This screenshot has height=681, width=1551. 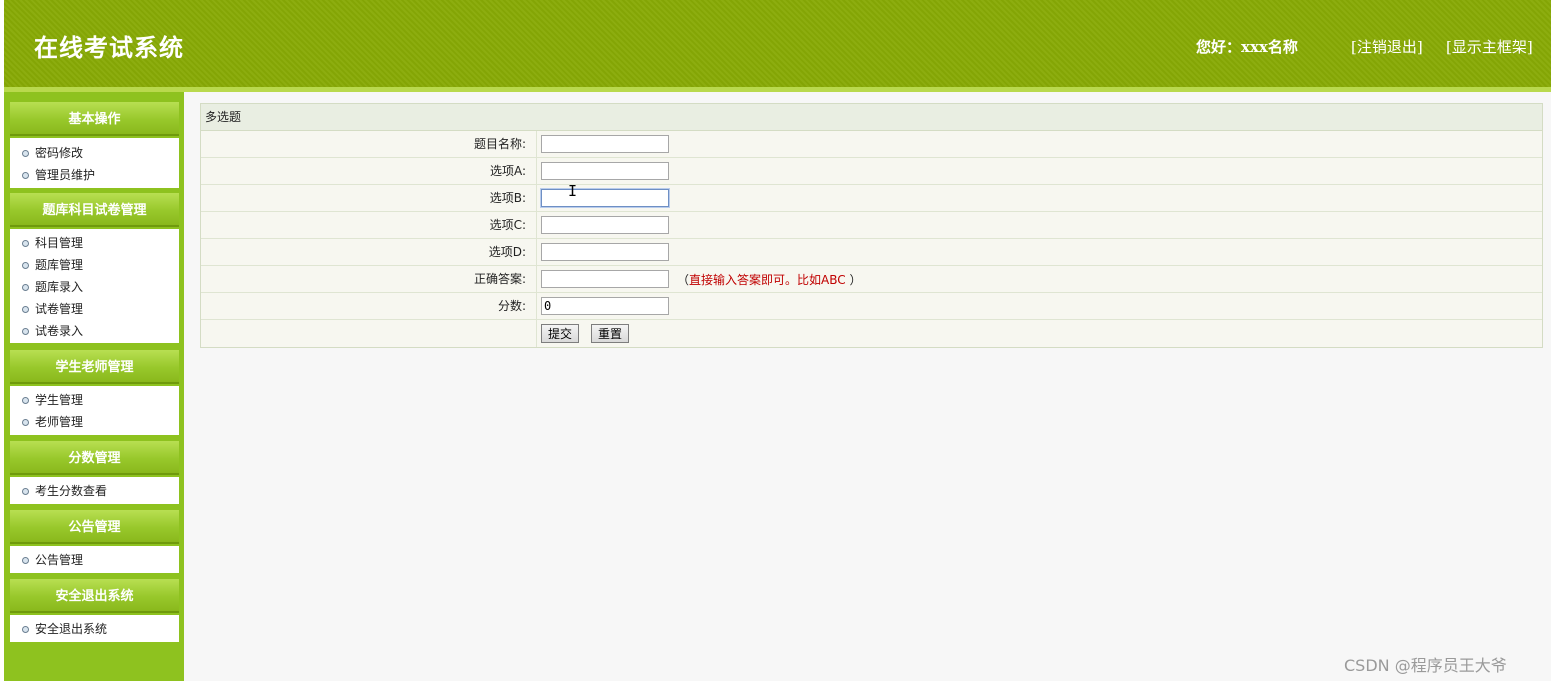 I want to click on sidebar-item-label: 试卷管理, so click(x=59, y=309).